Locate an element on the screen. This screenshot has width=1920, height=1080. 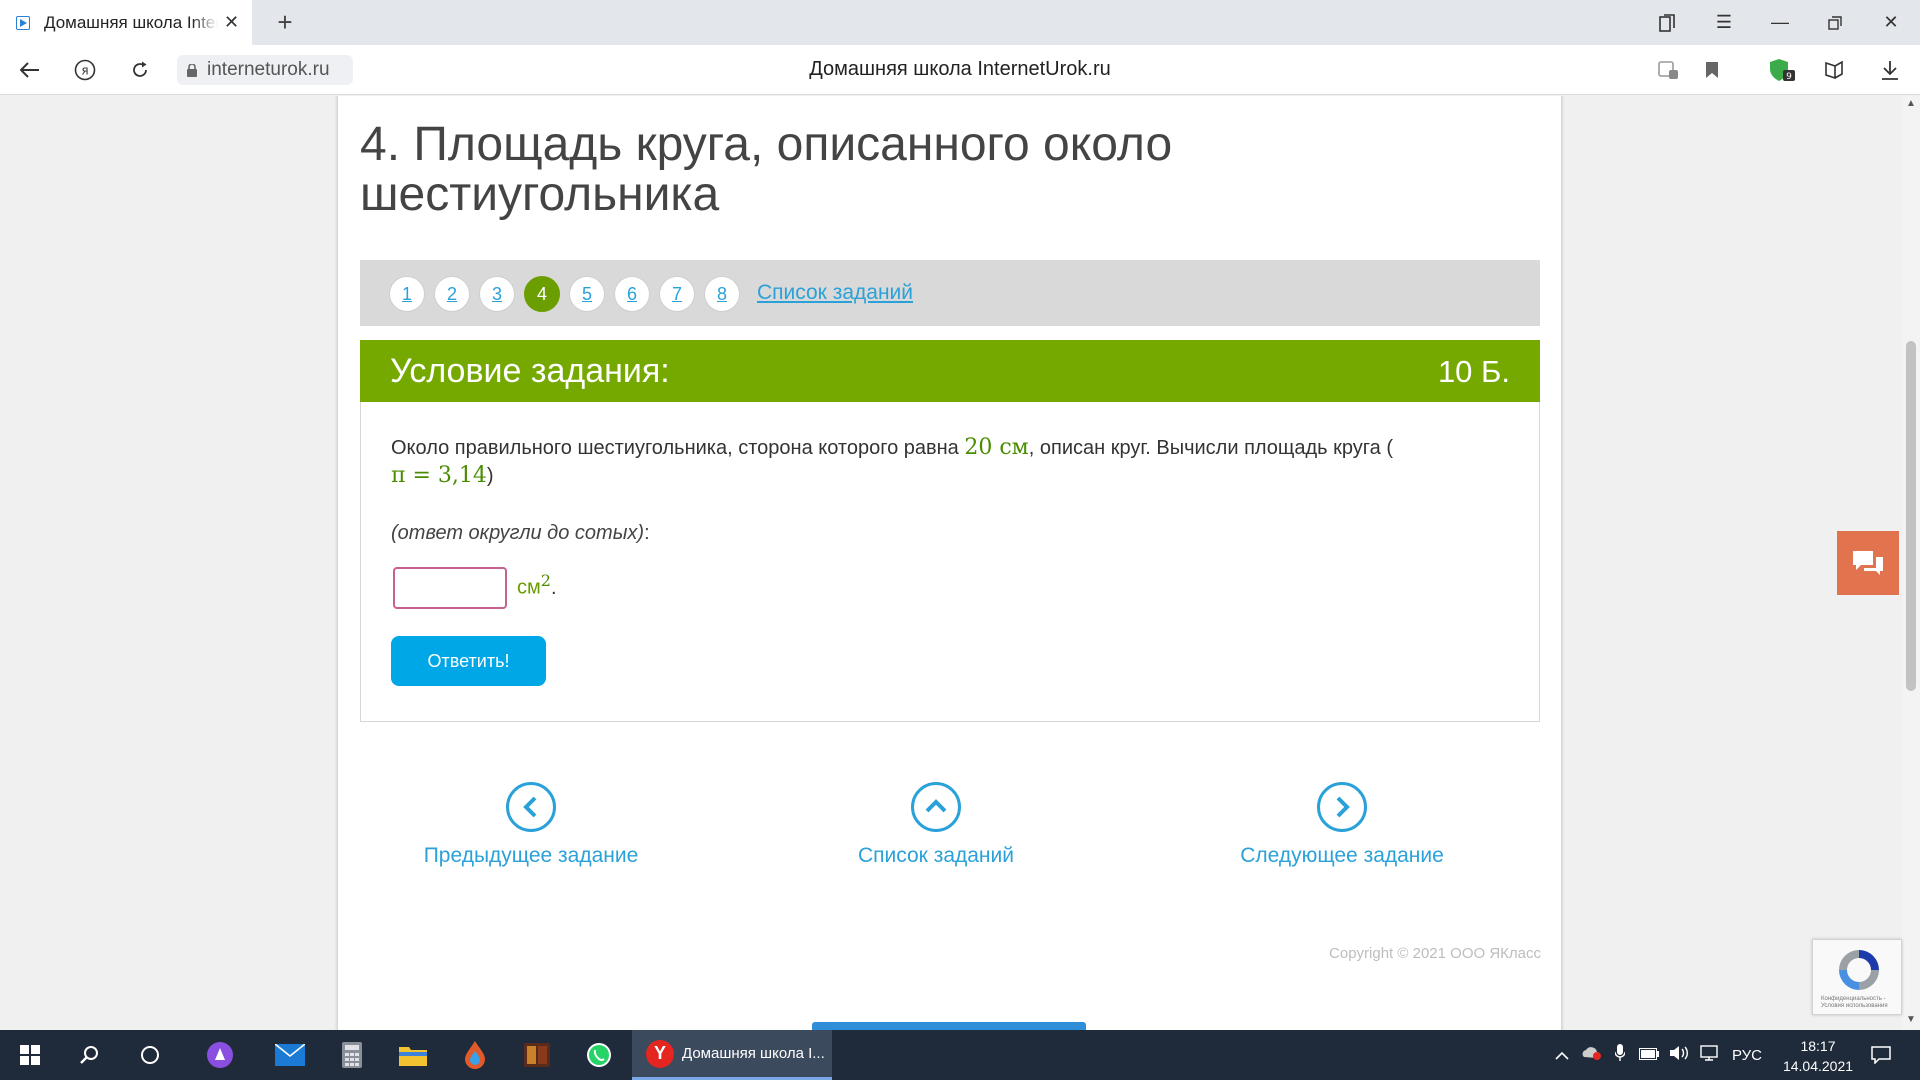
download-icon is located at coordinates (1890, 70).